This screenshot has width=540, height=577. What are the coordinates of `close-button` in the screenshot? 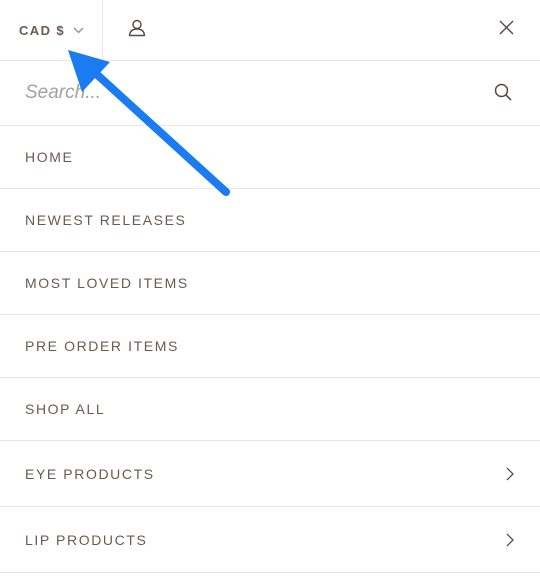 It's located at (506, 30).